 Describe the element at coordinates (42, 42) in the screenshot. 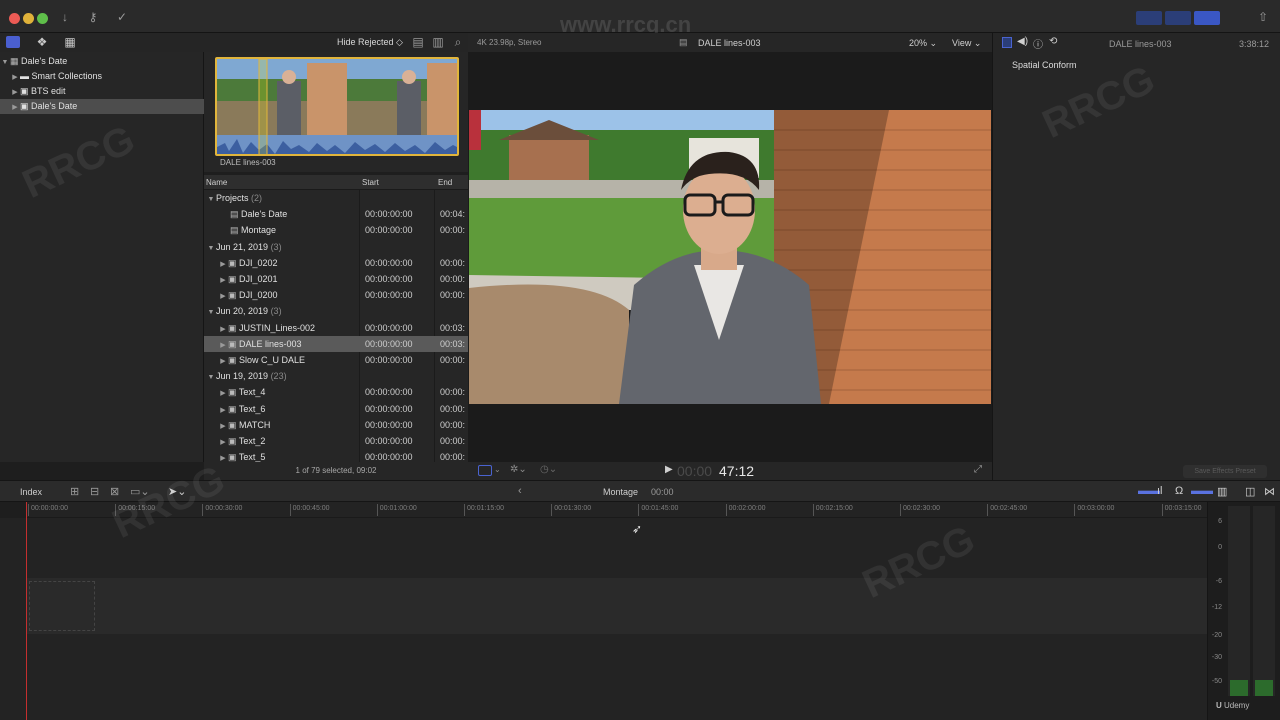

I see `photos-audio-icon: ❖` at that location.